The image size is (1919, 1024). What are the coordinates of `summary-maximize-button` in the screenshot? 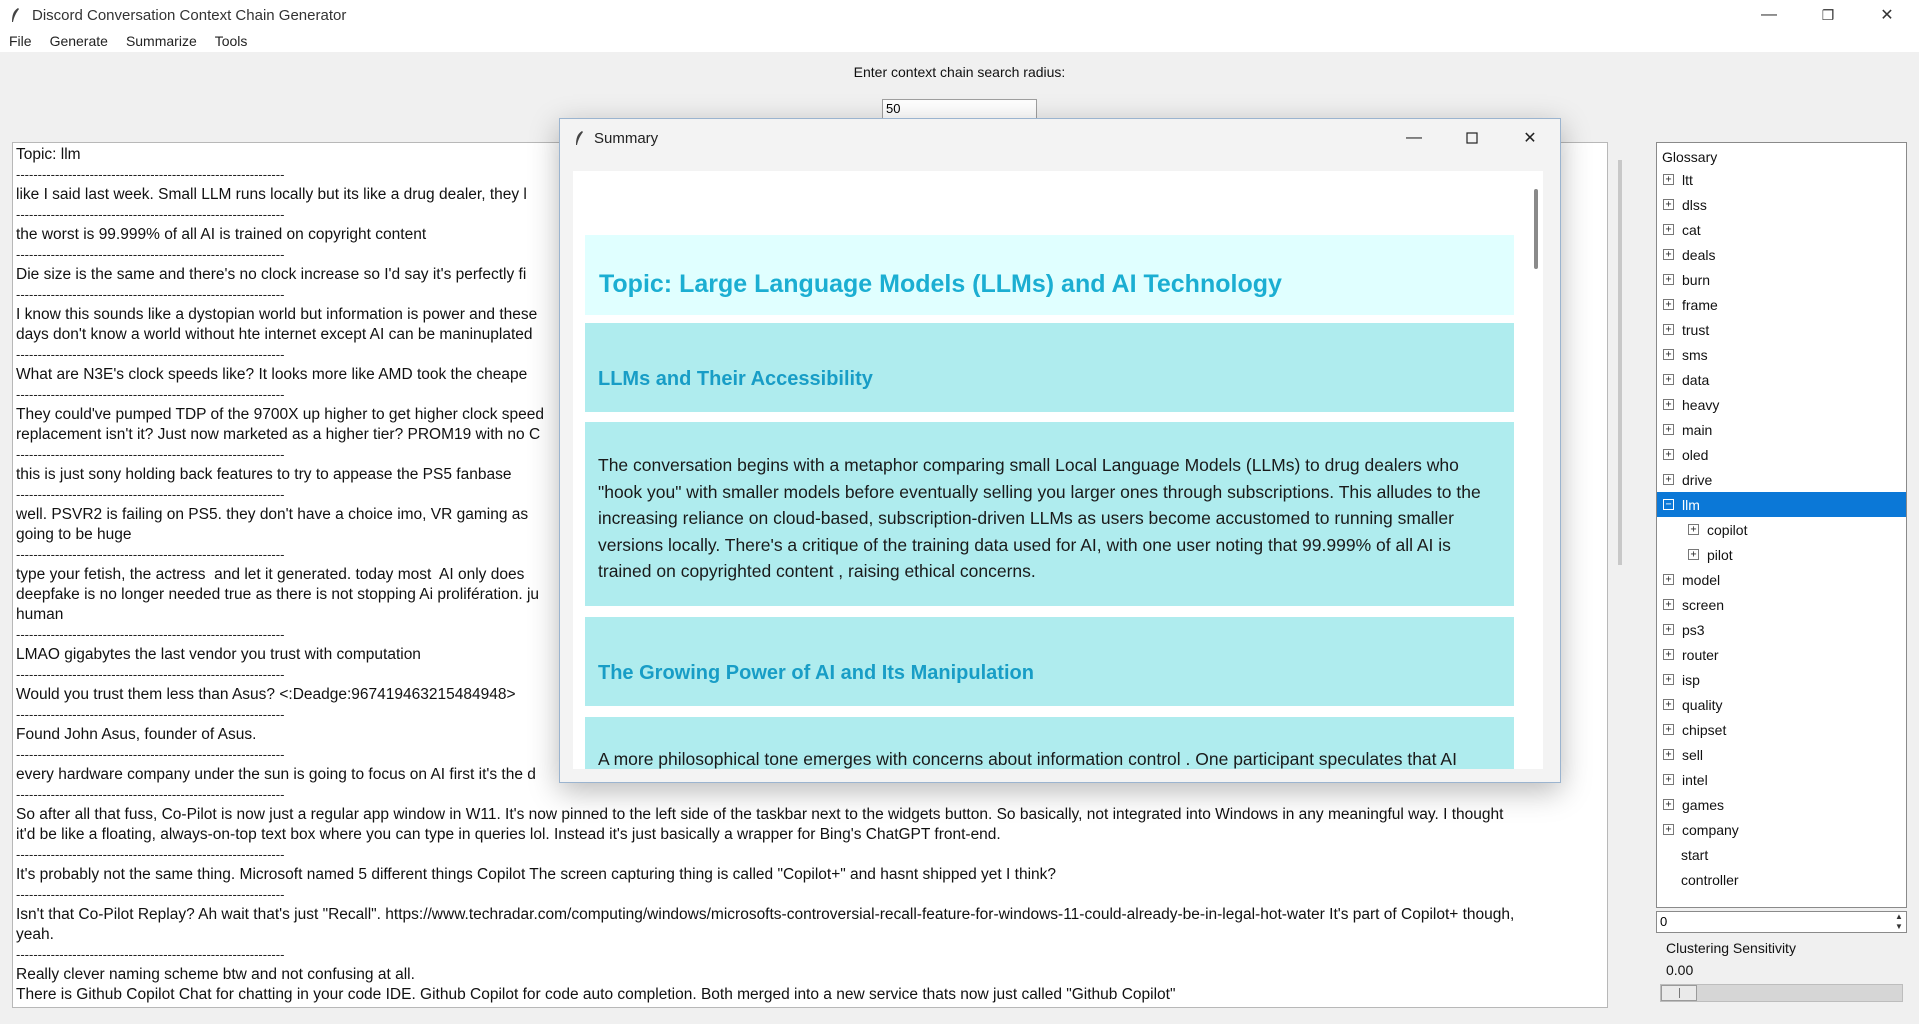 It's located at (1472, 138).